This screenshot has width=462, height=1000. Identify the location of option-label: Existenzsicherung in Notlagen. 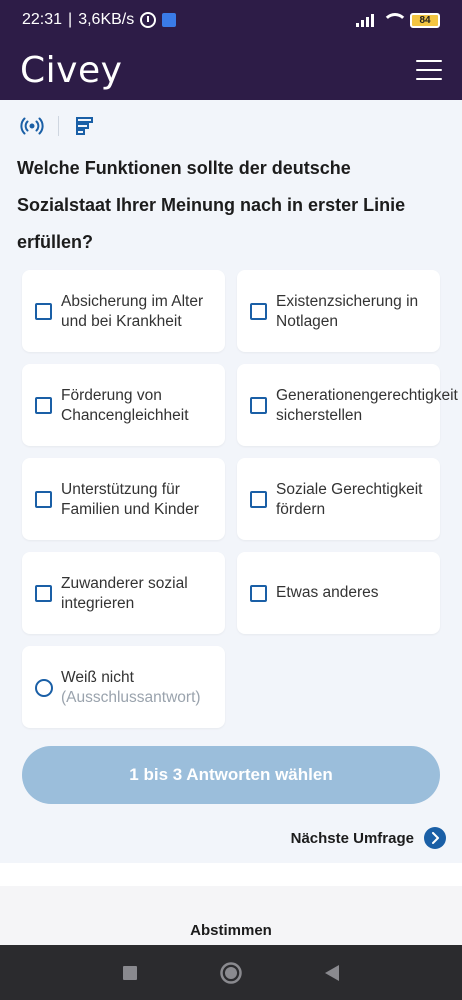
(347, 311).